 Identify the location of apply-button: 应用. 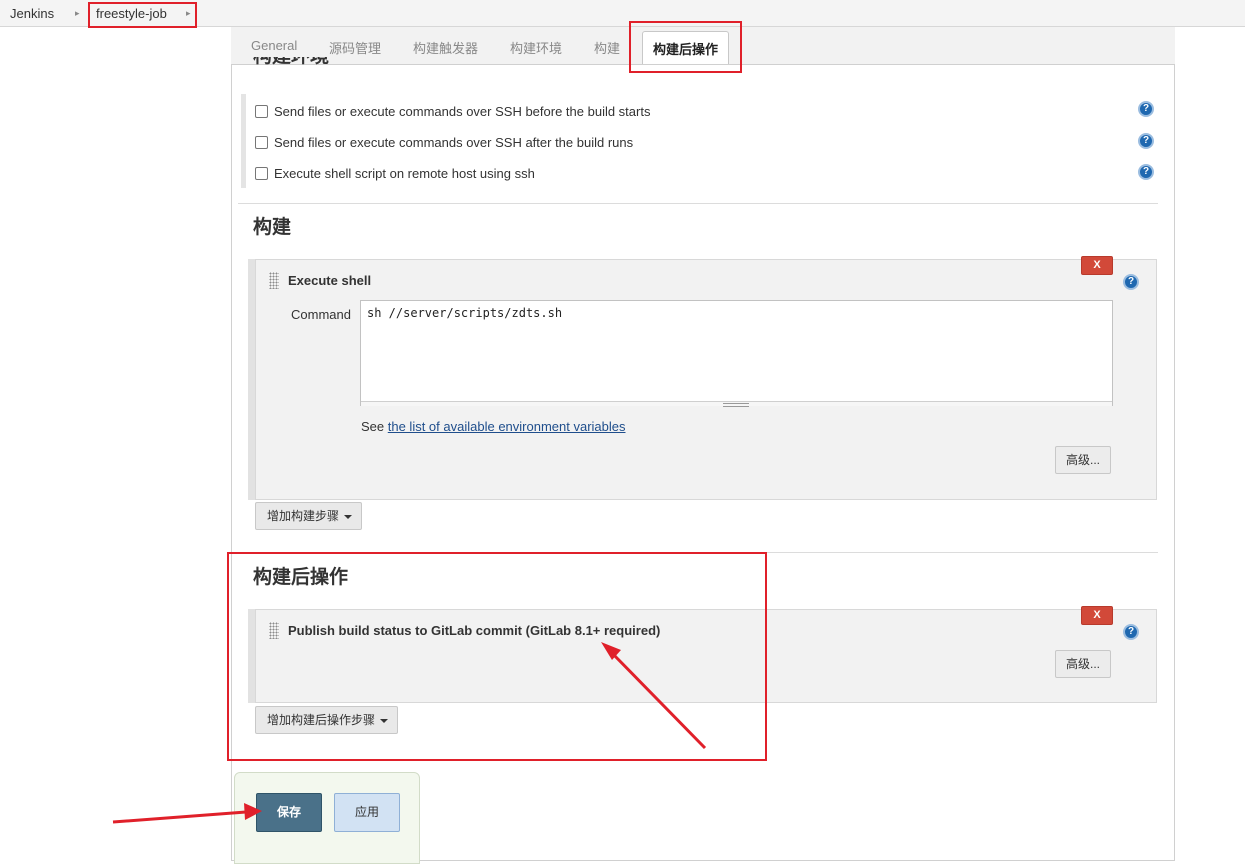
(367, 812).